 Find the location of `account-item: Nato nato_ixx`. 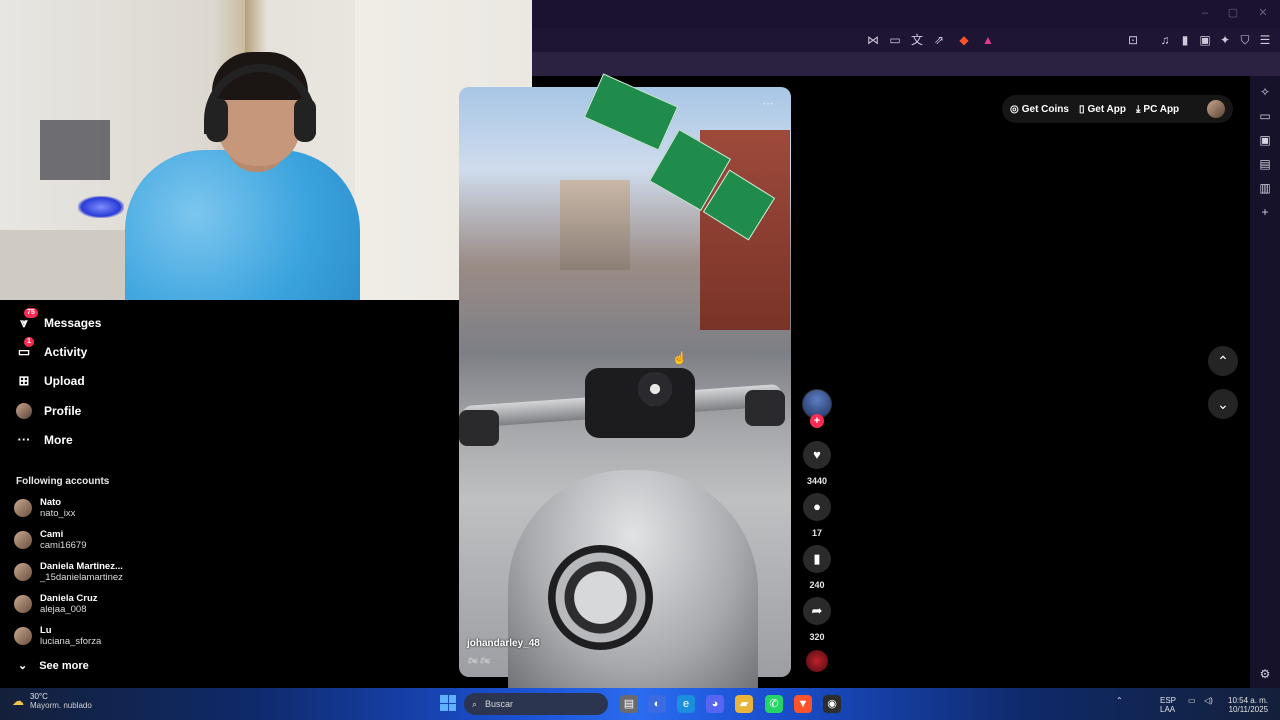

account-item: Nato nato_ixx is located at coordinates (44, 508).